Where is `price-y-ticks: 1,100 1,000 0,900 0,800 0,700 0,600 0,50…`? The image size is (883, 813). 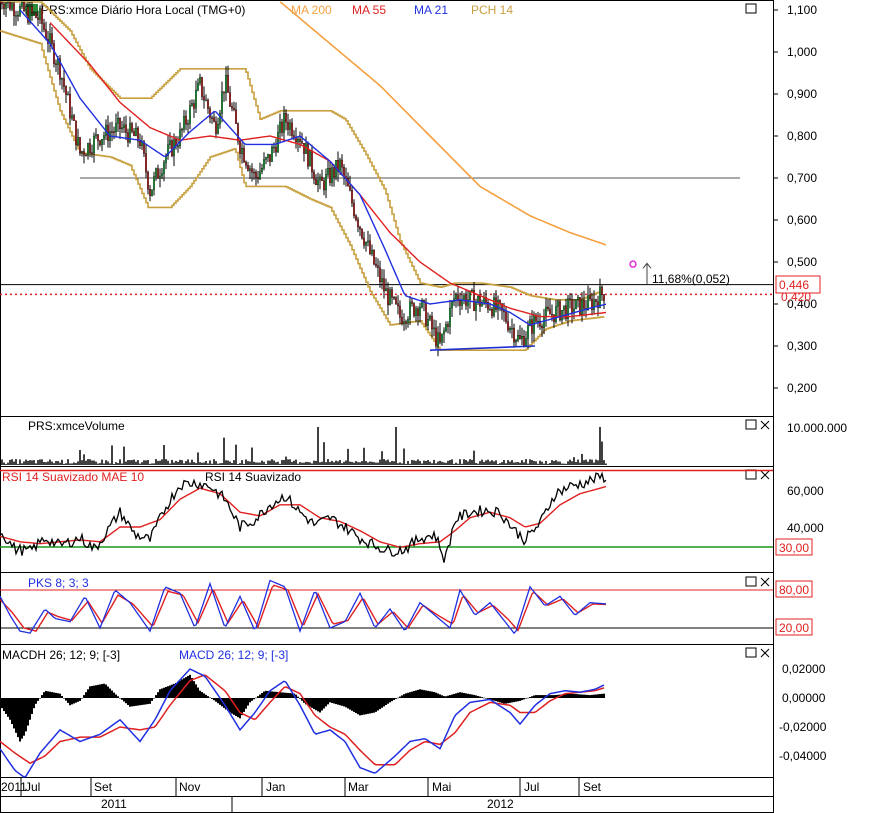
price-y-ticks: 1,100 1,000 0,900 0,800 0,700 0,600 0,50… is located at coordinates (802, 199).